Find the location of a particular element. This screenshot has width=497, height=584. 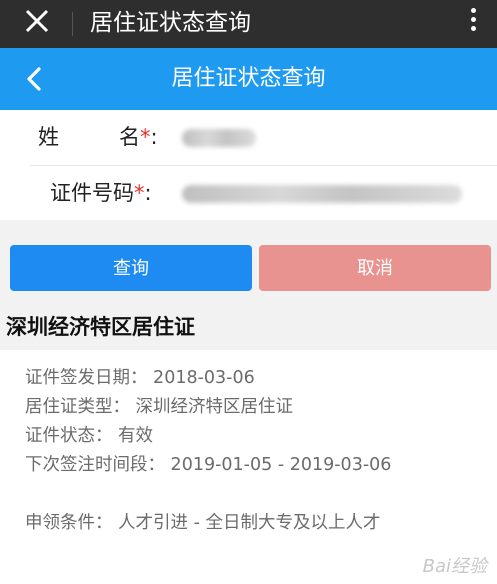

next-renewal-period: 下次签注时间段： 2019-01-05 - 2019-03-06 is located at coordinates (208, 465).